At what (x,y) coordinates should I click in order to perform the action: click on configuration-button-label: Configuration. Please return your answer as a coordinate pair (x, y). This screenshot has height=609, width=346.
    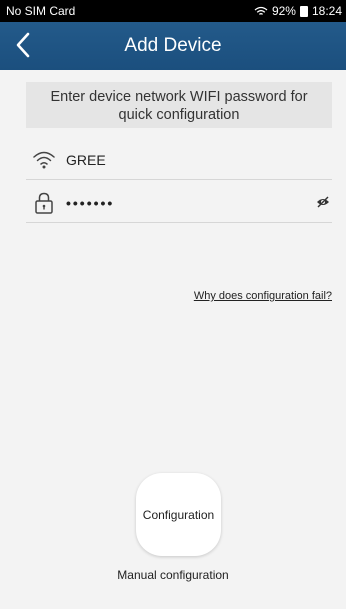
    Looking at the image, I should click on (178, 514).